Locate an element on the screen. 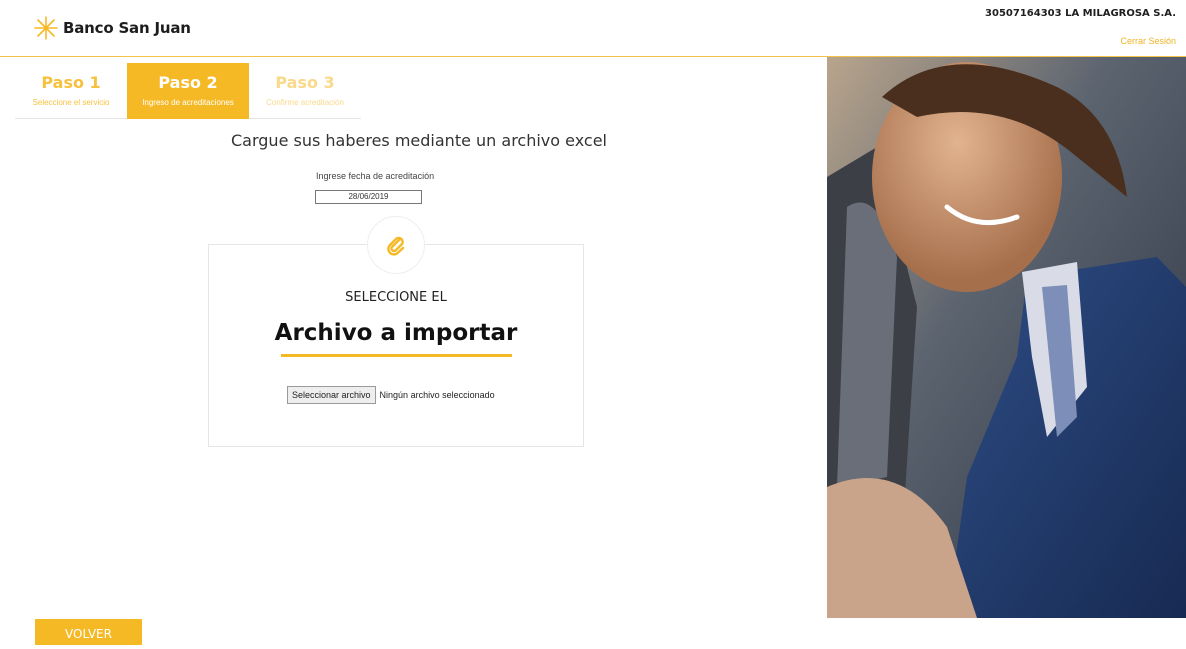 The width and height of the screenshot is (1186, 649). paperclip-icon is located at coordinates (396, 246).